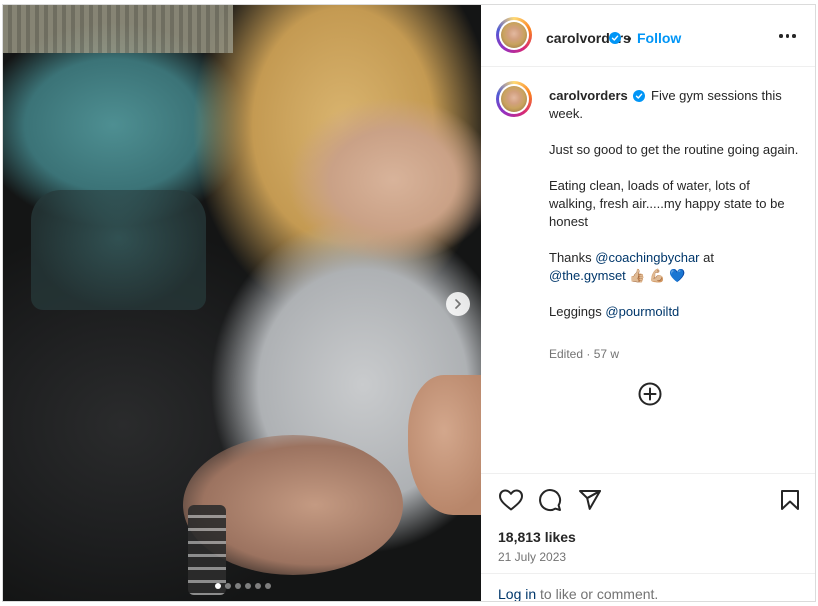 The image size is (818, 606). What do you see at coordinates (514, 99) in the screenshot?
I see `caption-avatar` at bounding box center [514, 99].